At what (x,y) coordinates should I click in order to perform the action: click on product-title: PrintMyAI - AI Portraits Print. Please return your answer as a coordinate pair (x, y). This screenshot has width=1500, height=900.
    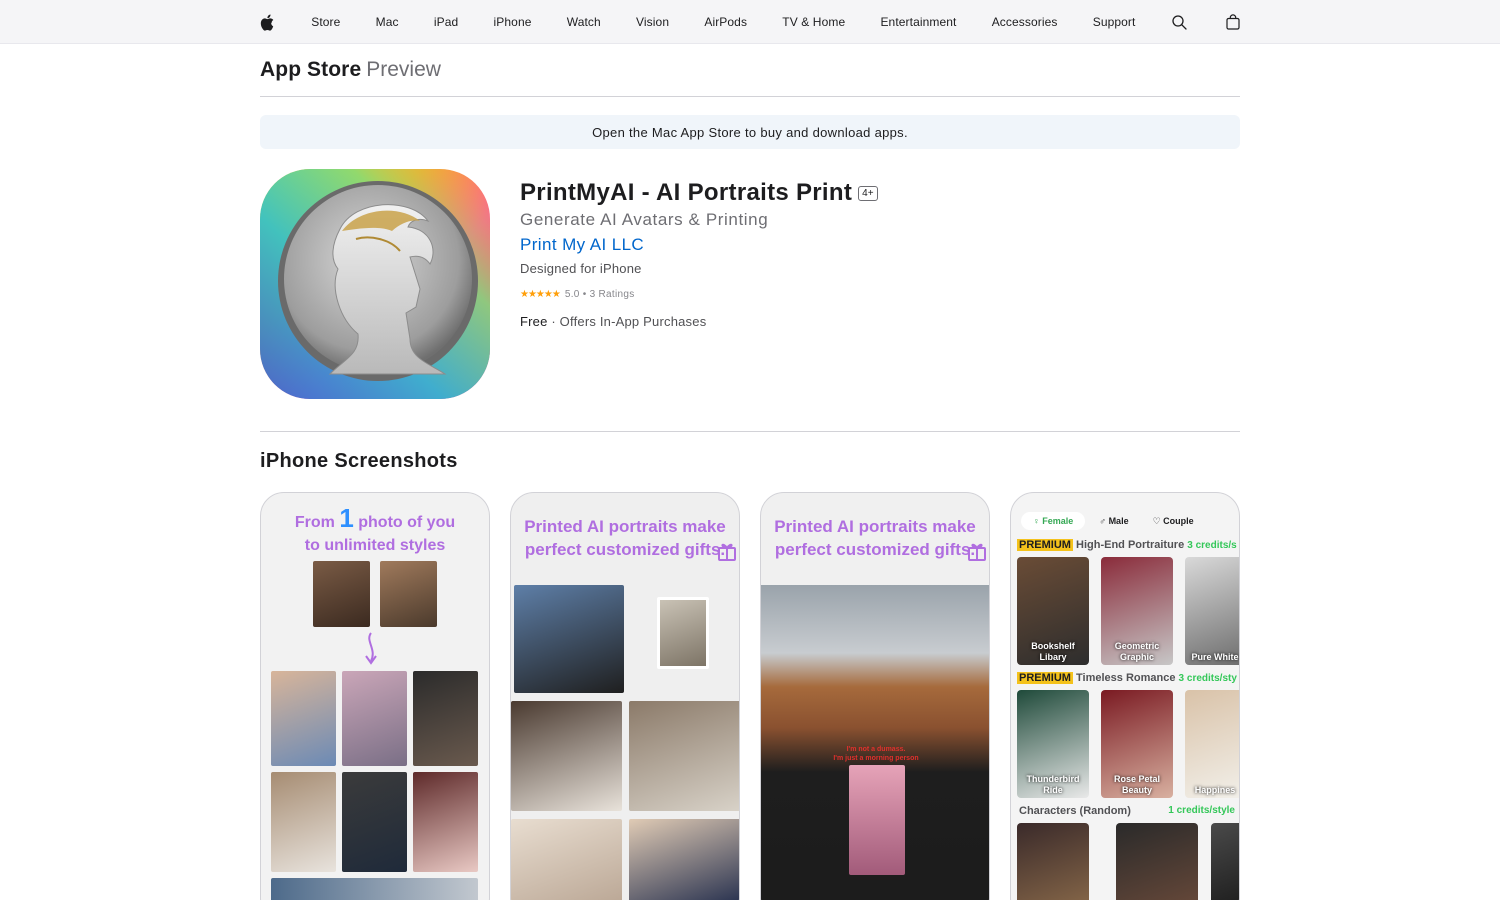
    Looking at the image, I should click on (686, 192).